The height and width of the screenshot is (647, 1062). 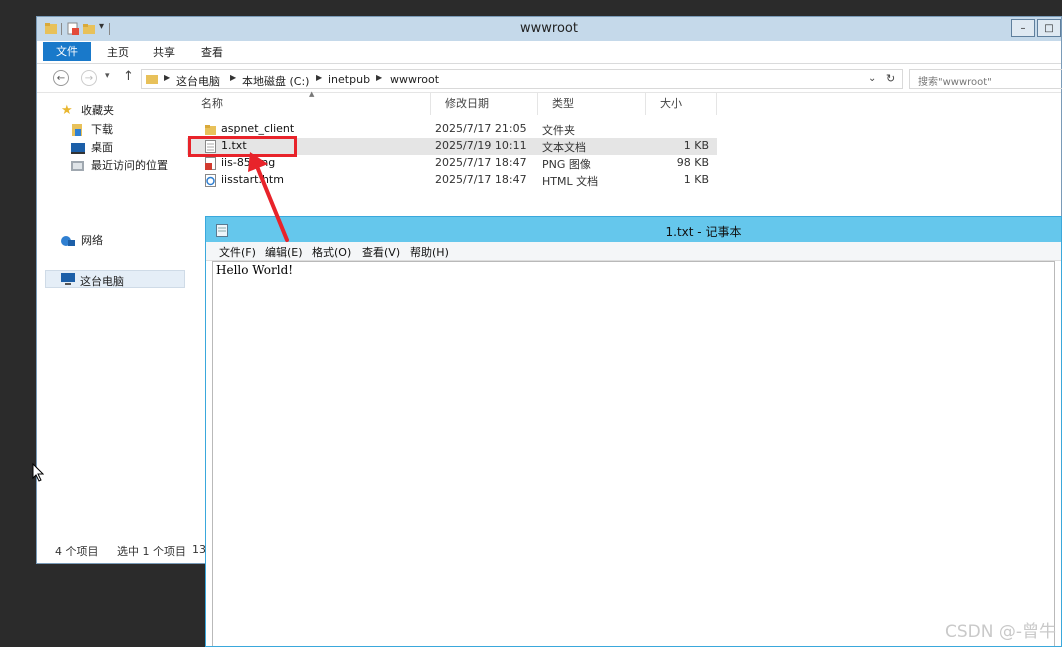 I want to click on forward-button: →, so click(x=89, y=78).